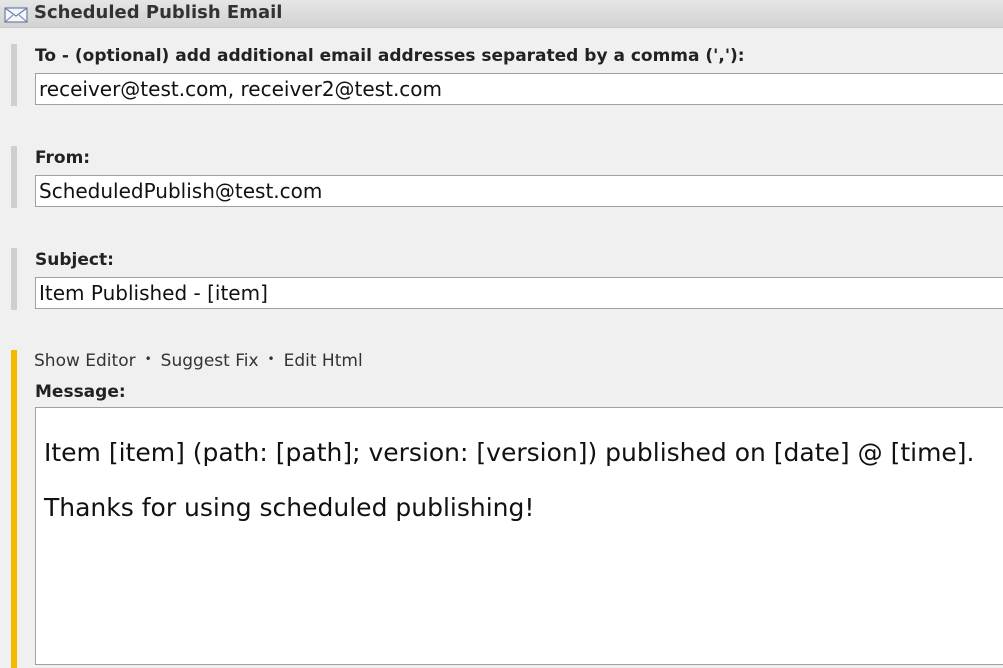 The image size is (1003, 668). I want to click on message-label: Message:, so click(80, 392).